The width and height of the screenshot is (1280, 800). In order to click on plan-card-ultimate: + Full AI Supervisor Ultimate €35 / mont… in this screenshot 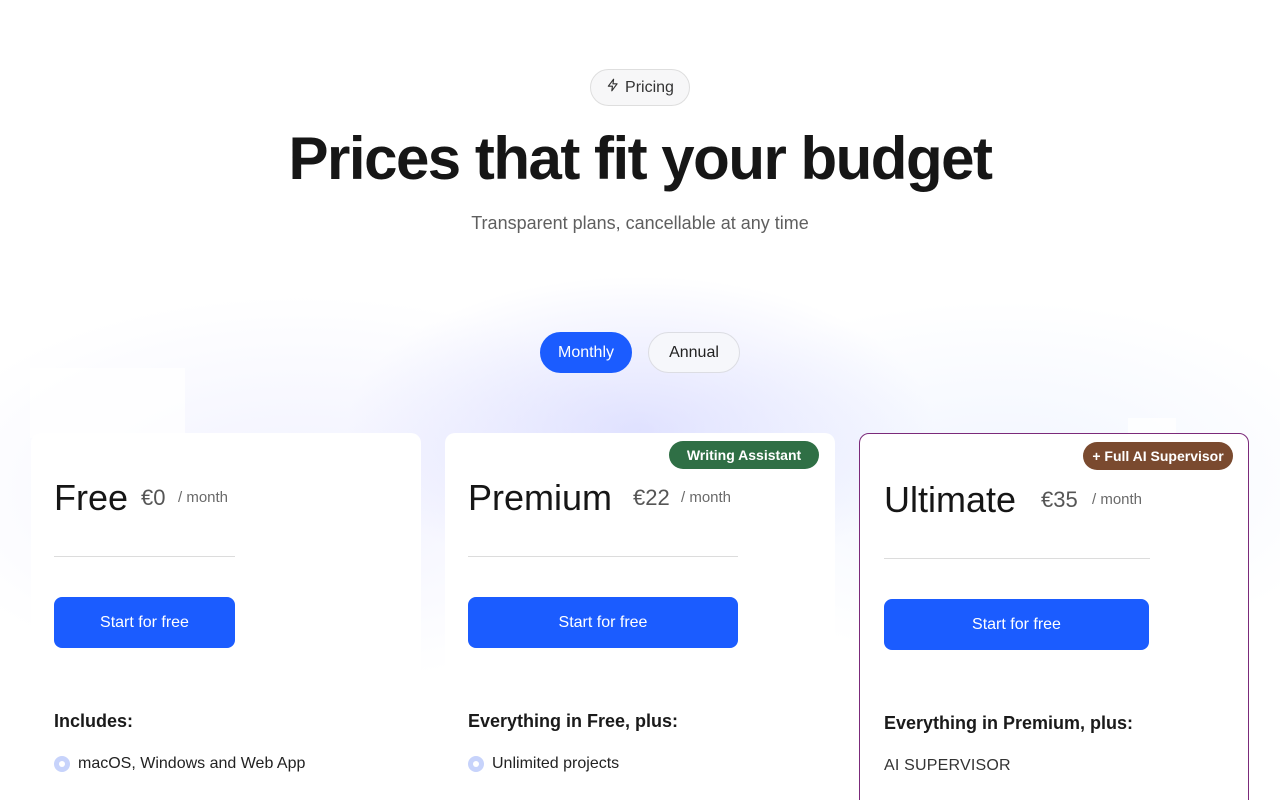, I will do `click(1054, 616)`.